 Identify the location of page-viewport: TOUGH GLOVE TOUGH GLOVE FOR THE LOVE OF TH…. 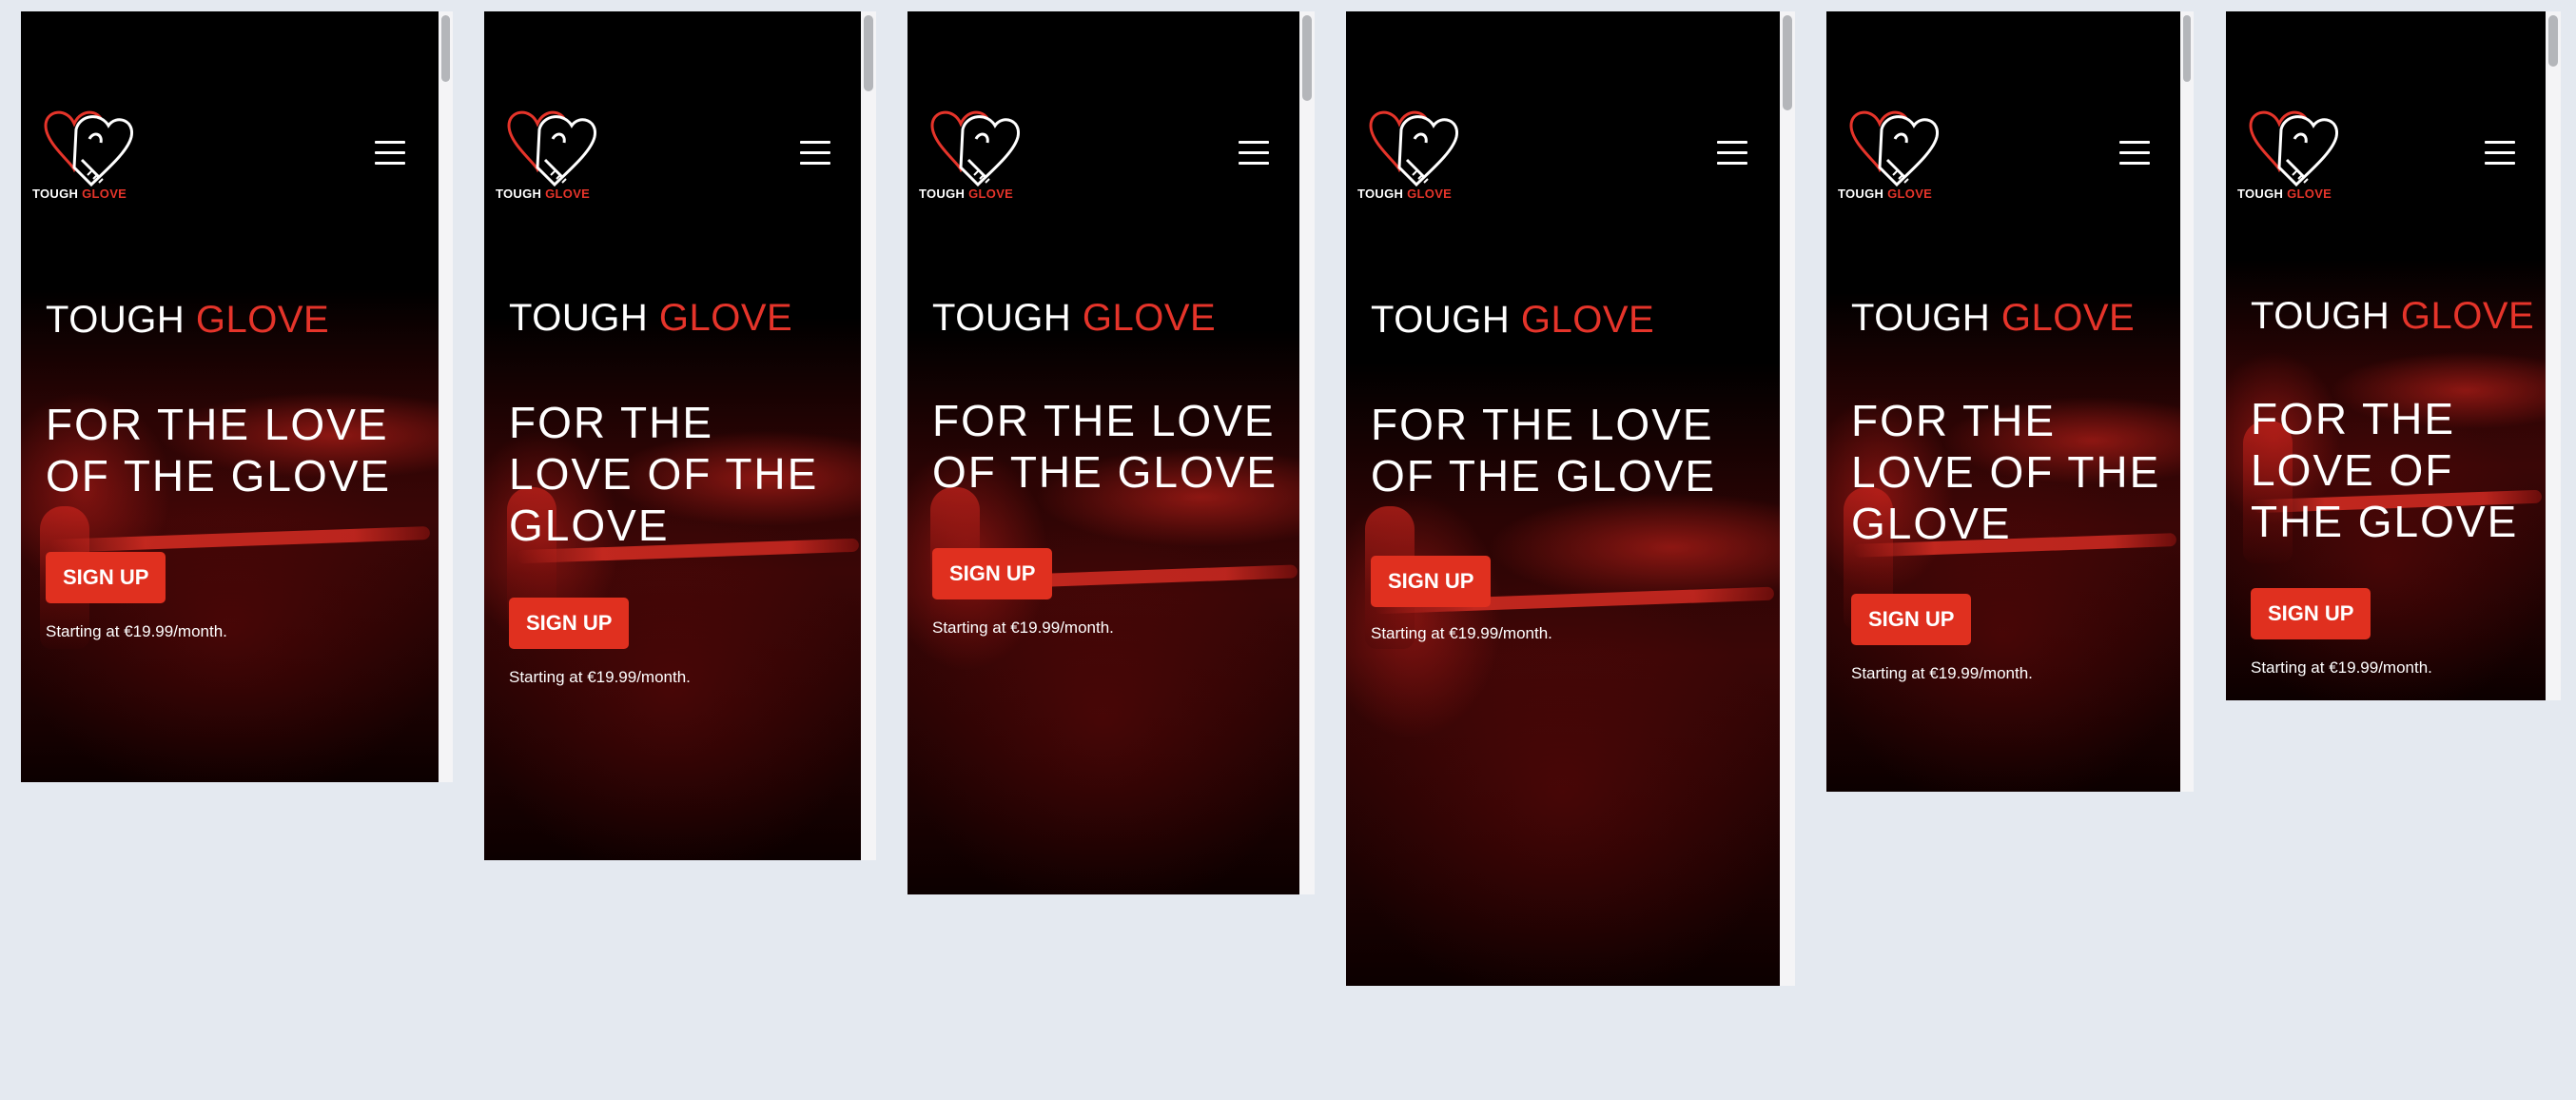
(2386, 356).